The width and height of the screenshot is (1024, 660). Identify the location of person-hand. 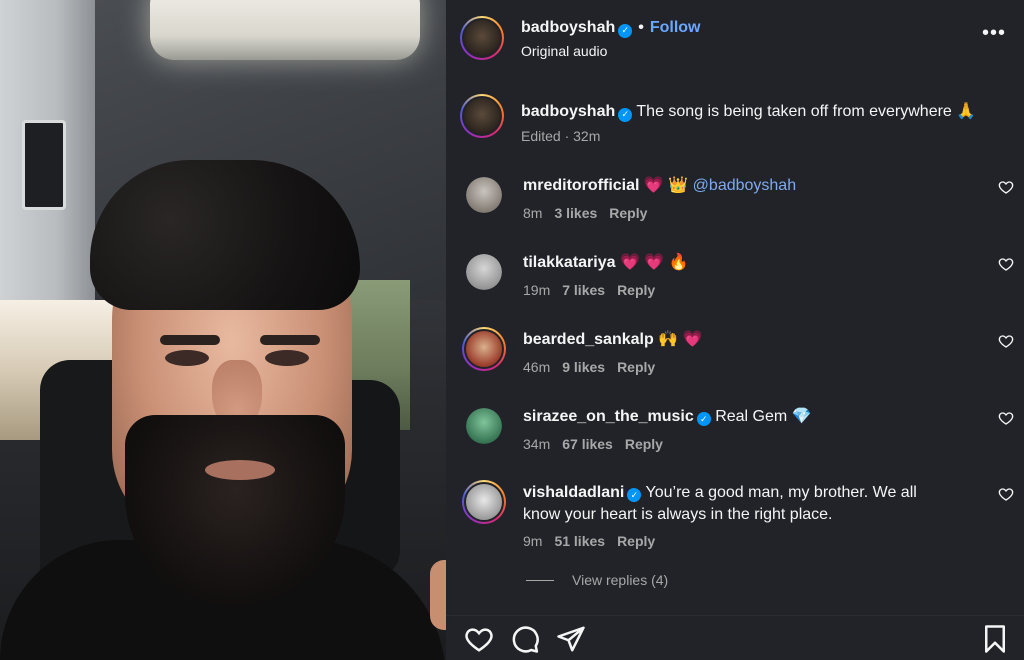
(438, 595).